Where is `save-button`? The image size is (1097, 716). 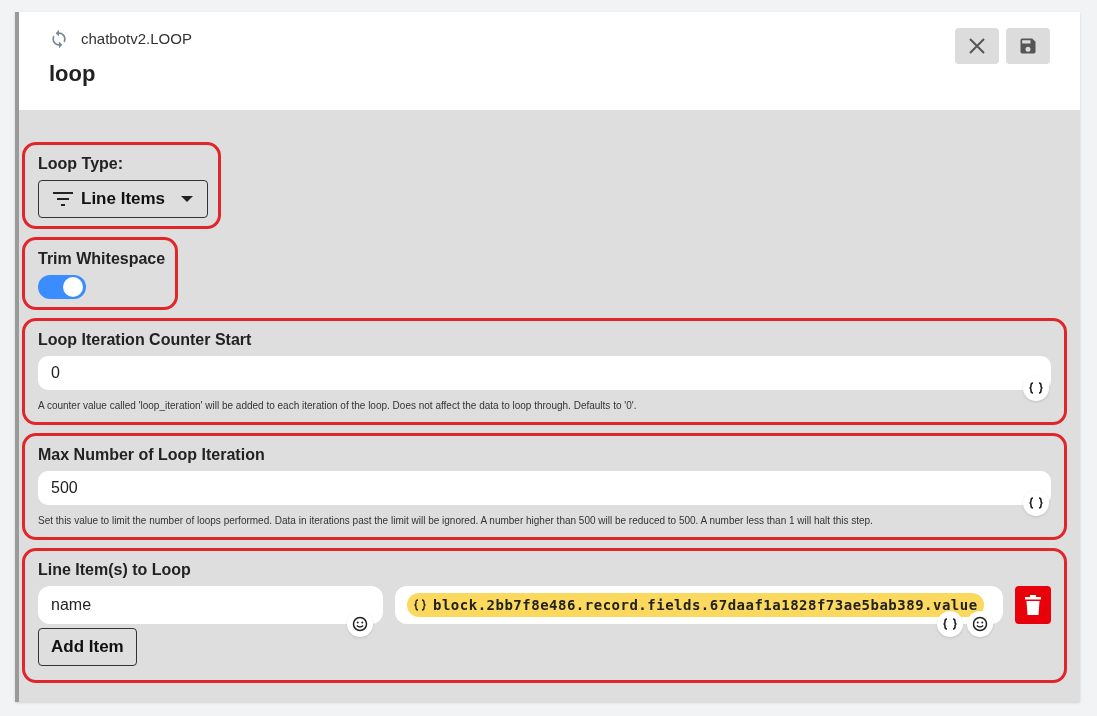 save-button is located at coordinates (1028, 46).